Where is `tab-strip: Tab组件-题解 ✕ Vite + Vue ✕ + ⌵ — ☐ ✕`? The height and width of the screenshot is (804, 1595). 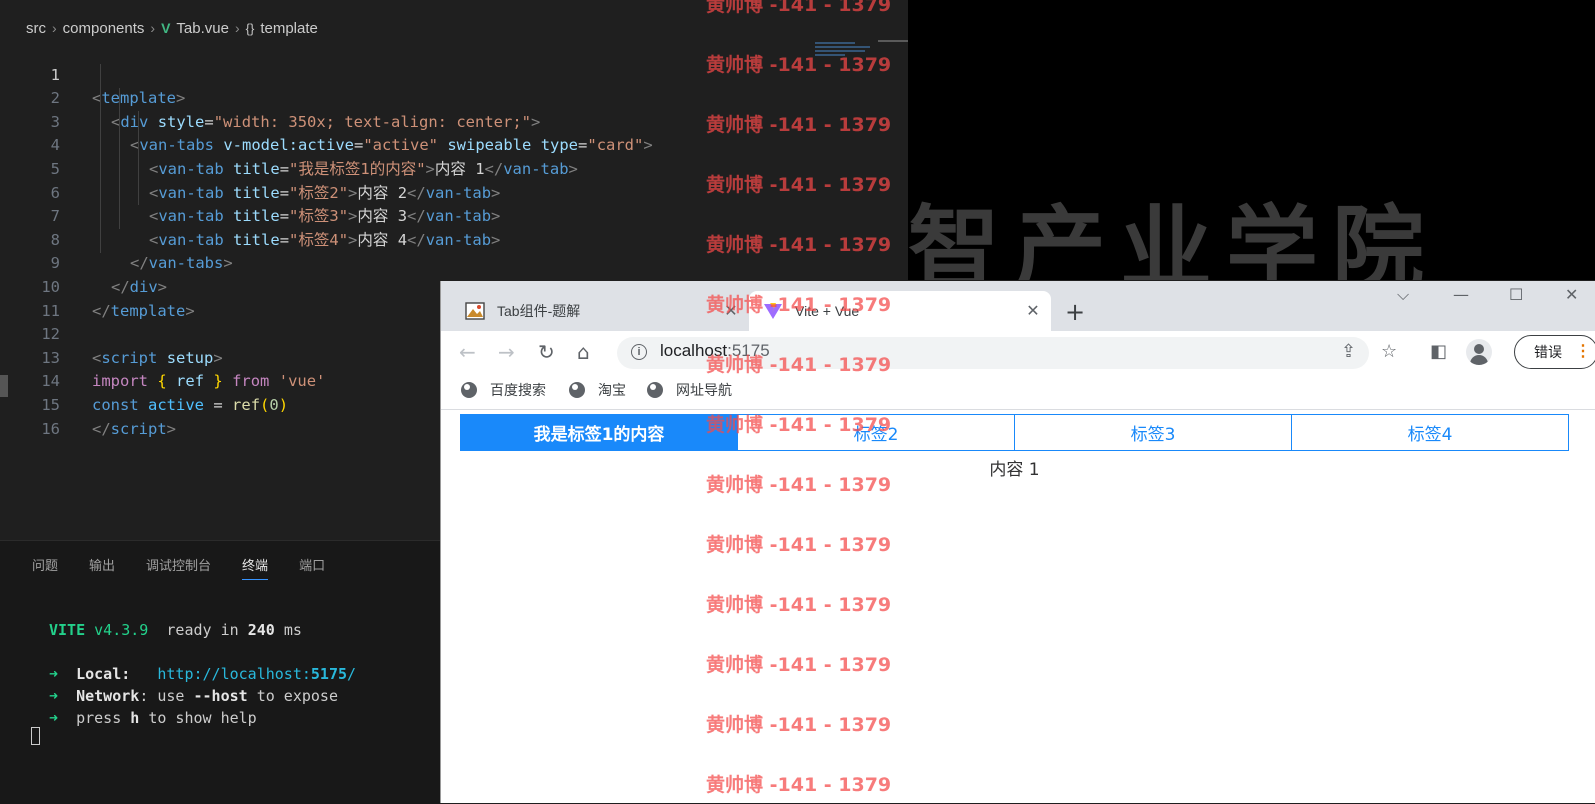
tab-strip: Tab组件-题解 ✕ Vite + Vue ✕ + ⌵ — ☐ ✕ is located at coordinates (1018, 306).